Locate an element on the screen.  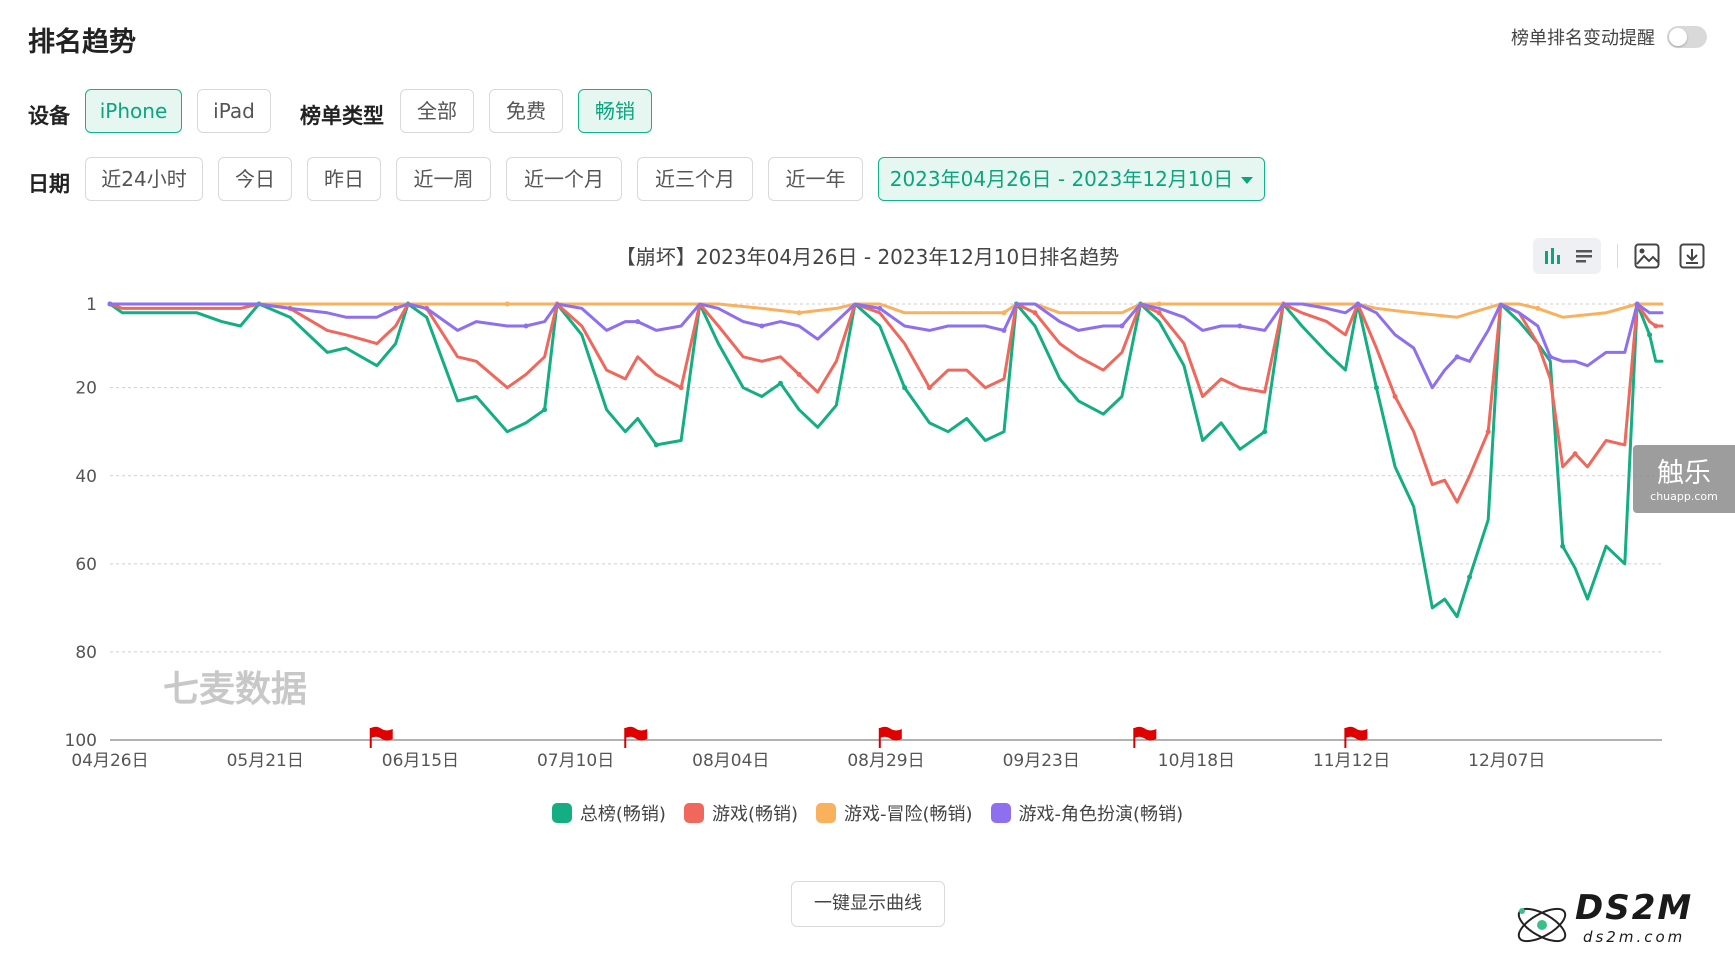
legend-item: 总榜(畅销) is located at coordinates (608, 813).